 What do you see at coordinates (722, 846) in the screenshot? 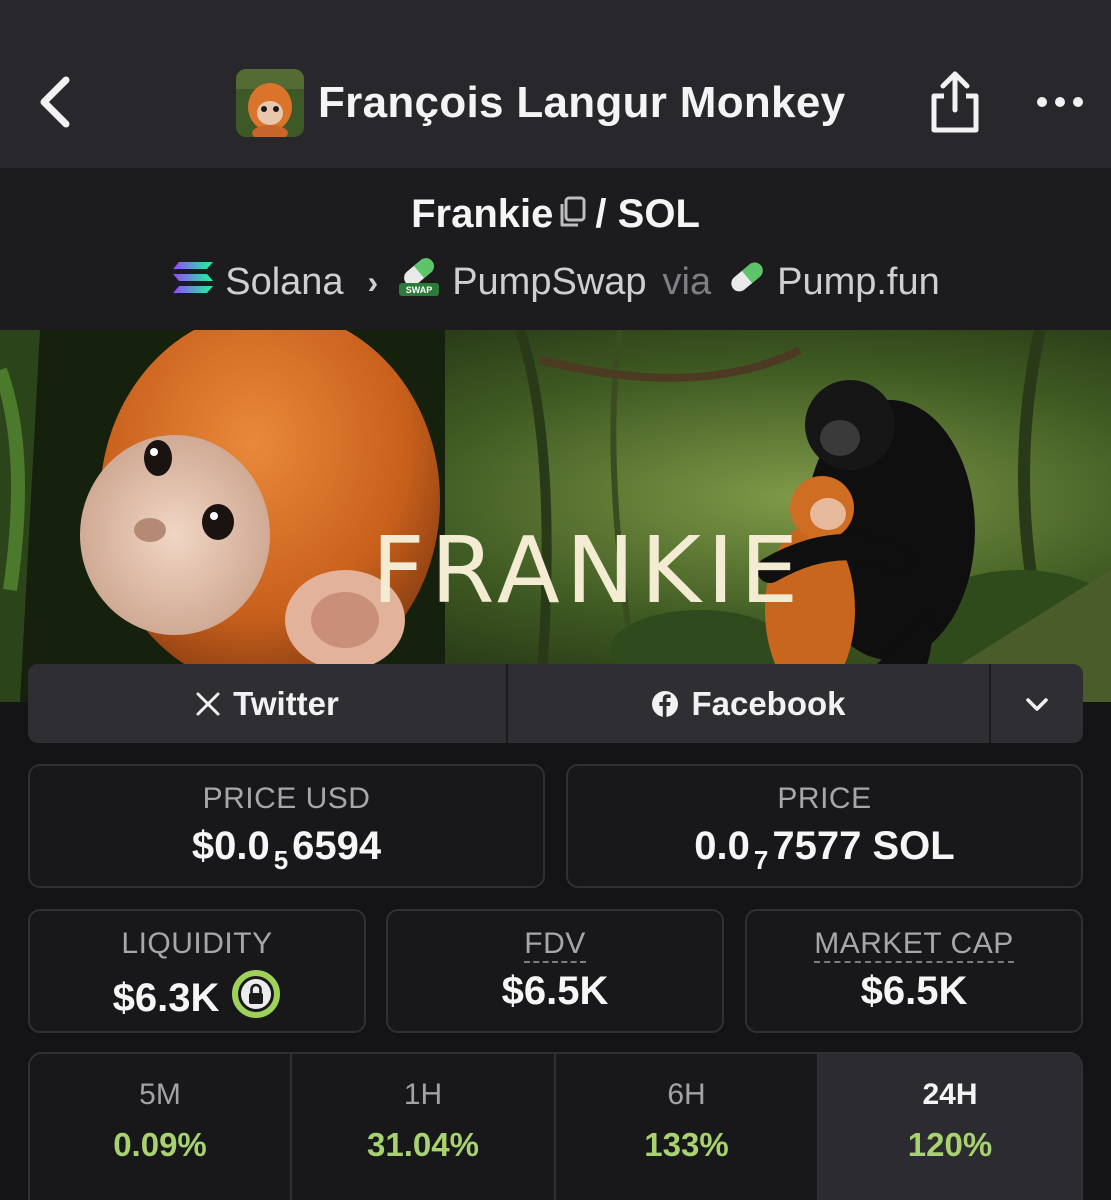
I see `price-native-prefix: 0.0` at bounding box center [722, 846].